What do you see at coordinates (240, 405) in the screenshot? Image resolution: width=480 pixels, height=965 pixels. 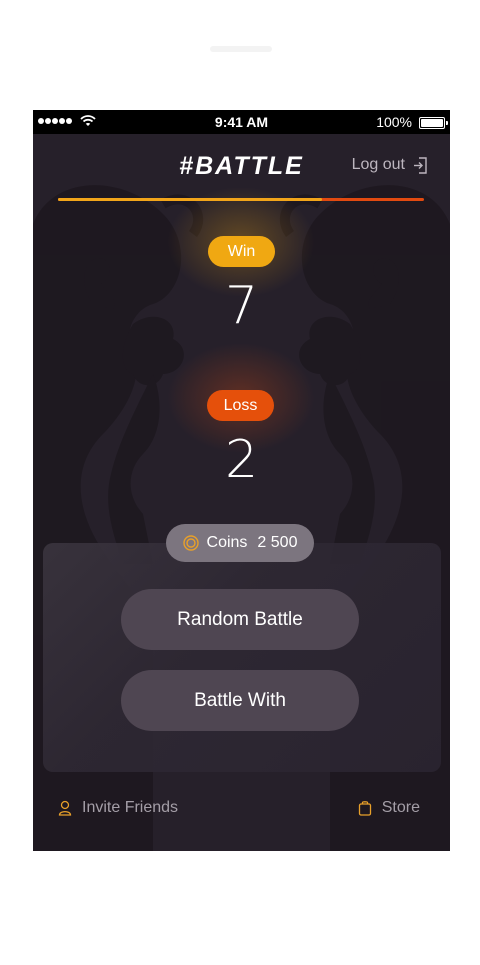 I see `loss-badge: Loss` at bounding box center [240, 405].